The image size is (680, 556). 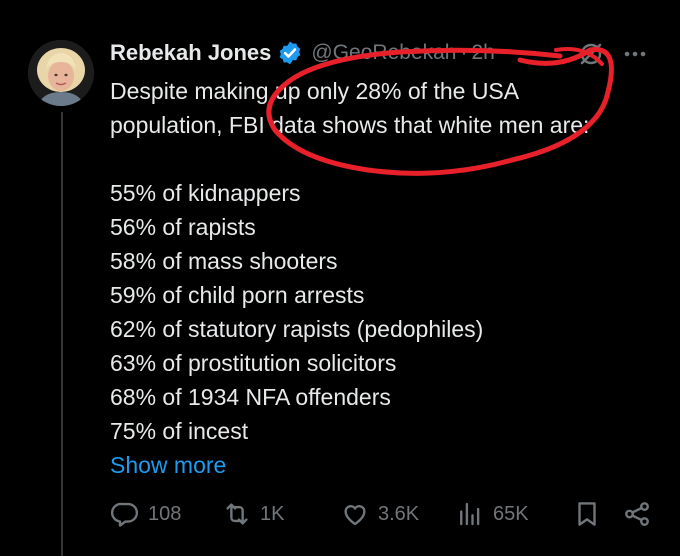 I want to click on repost-icon, so click(x=237, y=514).